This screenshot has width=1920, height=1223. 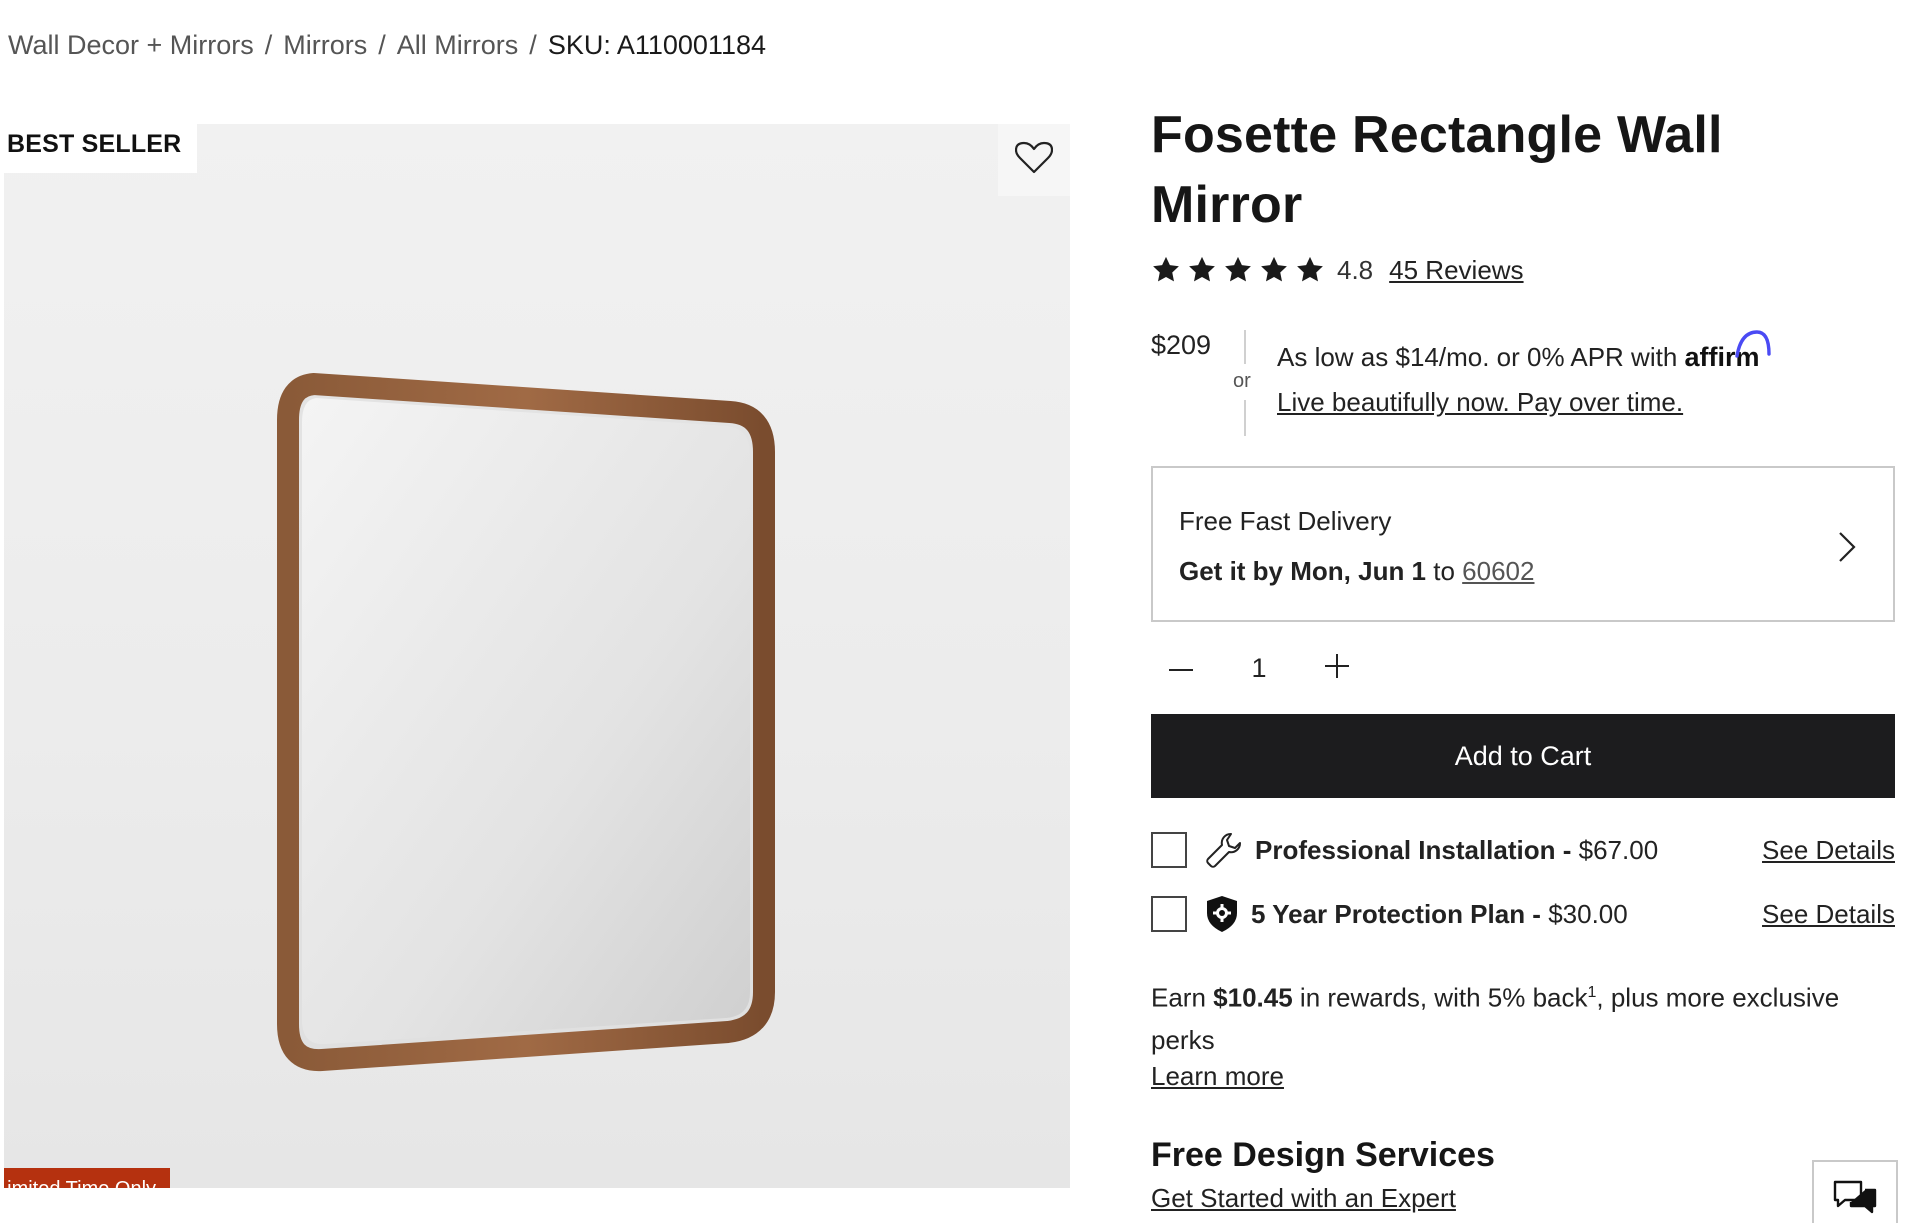 I want to click on chat-button, so click(x=1855, y=1191).